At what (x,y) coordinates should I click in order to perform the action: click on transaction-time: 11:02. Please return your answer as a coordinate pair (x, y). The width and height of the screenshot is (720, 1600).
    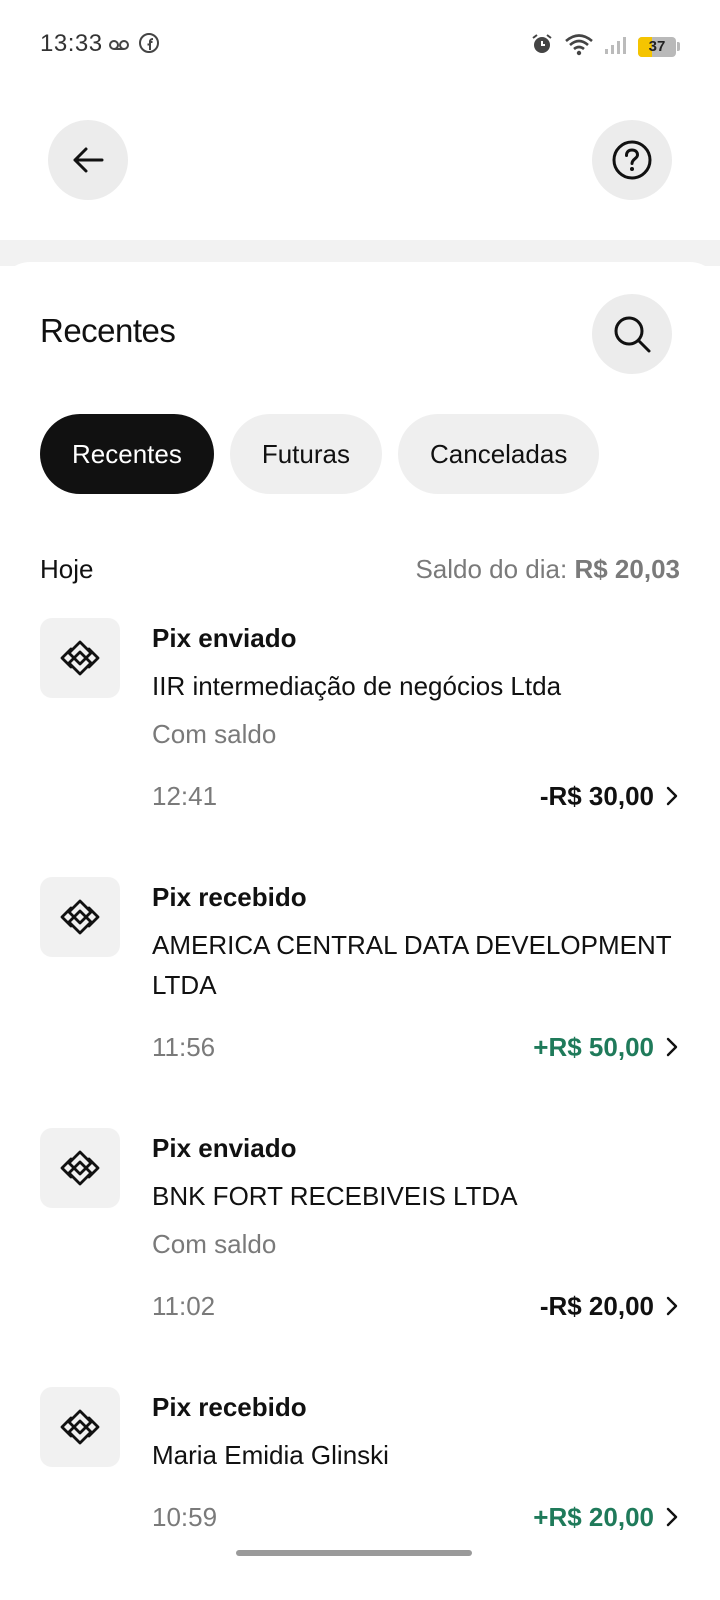
    Looking at the image, I should click on (184, 1305).